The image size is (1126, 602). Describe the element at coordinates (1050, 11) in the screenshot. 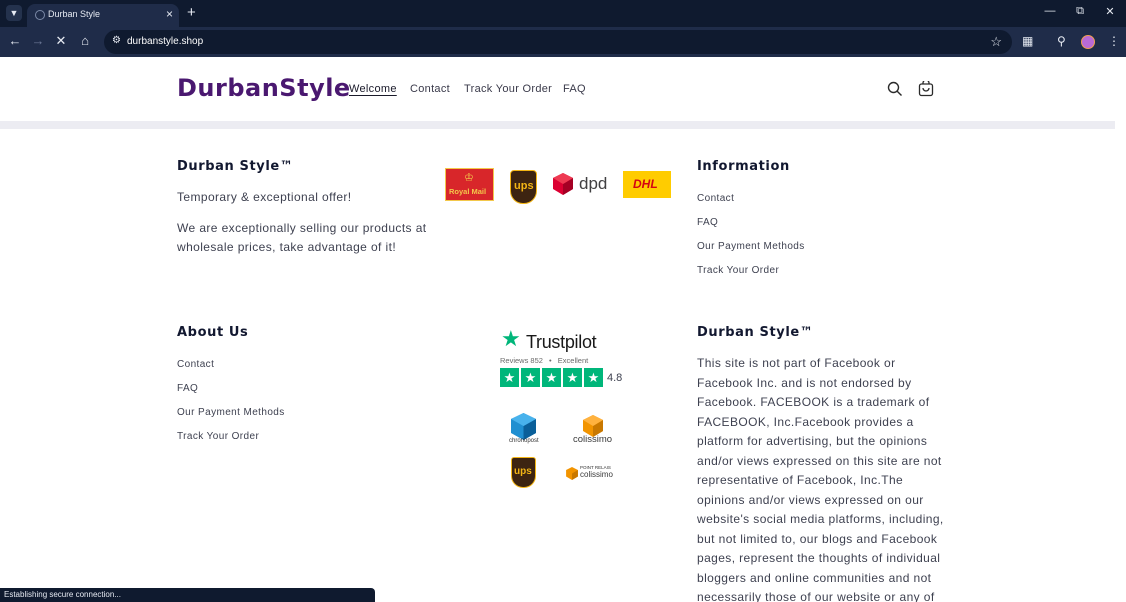

I see `minimize-icon: —` at that location.